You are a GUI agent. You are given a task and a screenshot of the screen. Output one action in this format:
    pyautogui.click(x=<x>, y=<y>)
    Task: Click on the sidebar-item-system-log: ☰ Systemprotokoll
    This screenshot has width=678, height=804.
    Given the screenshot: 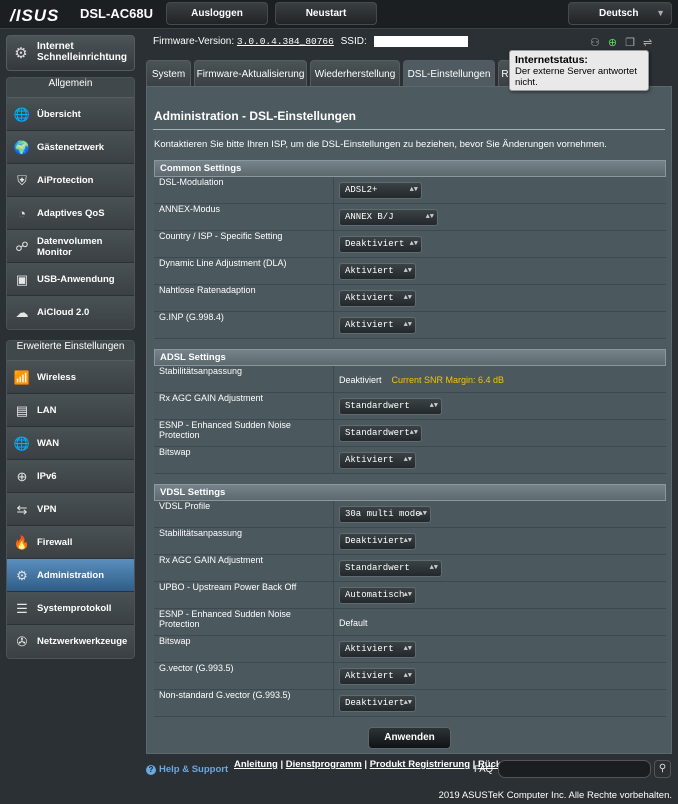 What is the action you would take?
    pyautogui.click(x=70, y=608)
    